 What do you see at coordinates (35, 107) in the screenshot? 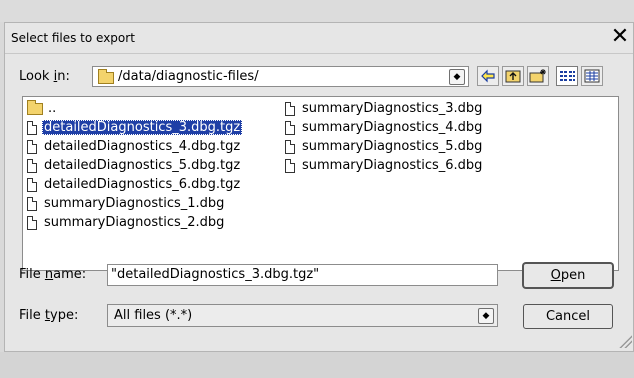
I see `folder-icon` at bounding box center [35, 107].